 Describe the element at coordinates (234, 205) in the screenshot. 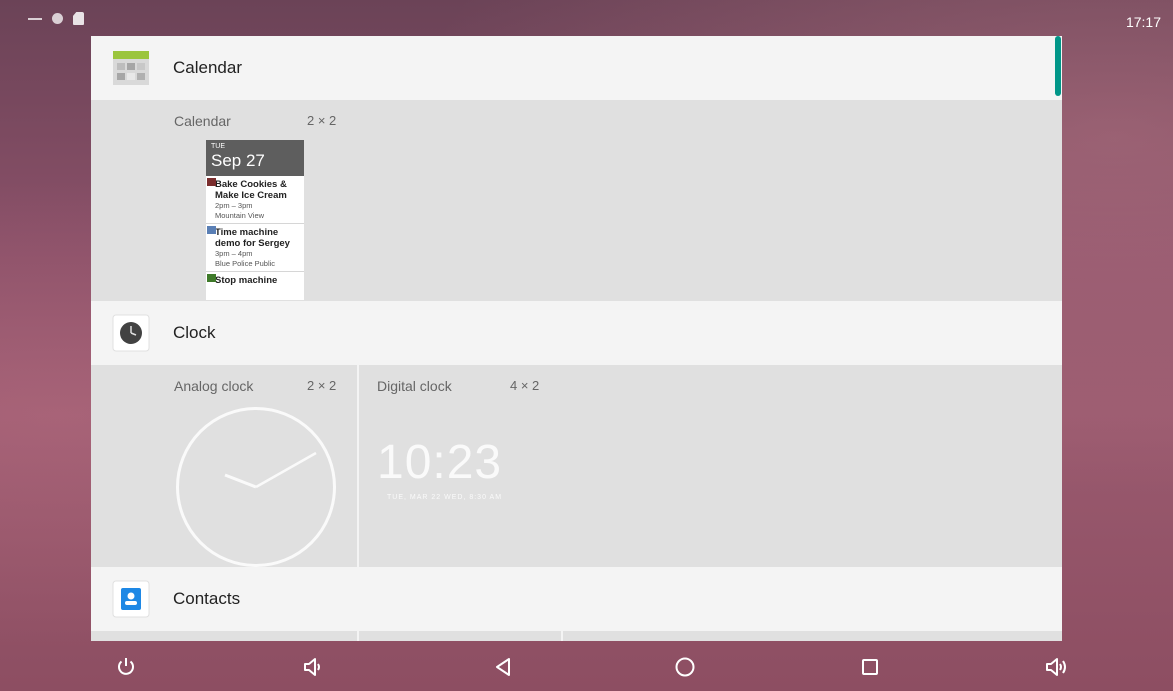

I see `event-time: 2pm – 3pm` at that location.